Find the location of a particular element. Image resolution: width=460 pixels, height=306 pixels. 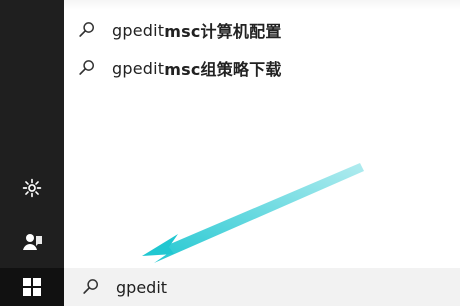

taskbar-search-box: gpedit is located at coordinates (262, 287).